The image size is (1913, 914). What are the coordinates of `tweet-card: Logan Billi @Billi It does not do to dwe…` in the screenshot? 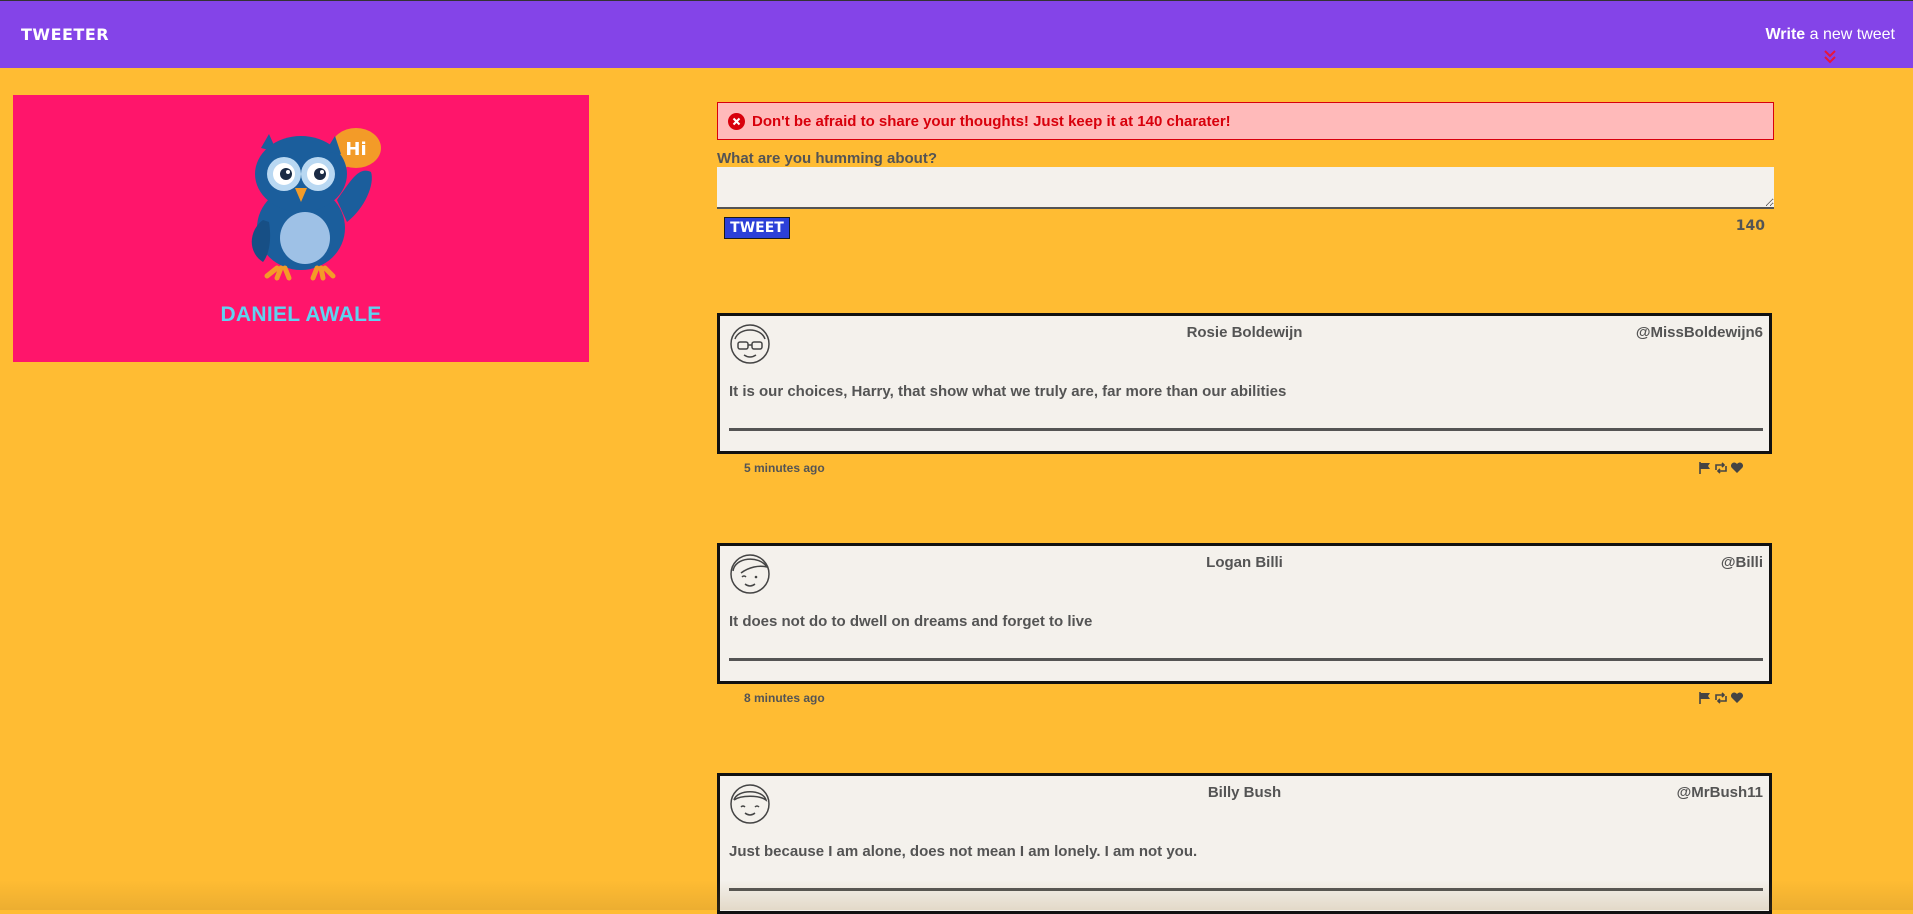 It's located at (1244, 613).